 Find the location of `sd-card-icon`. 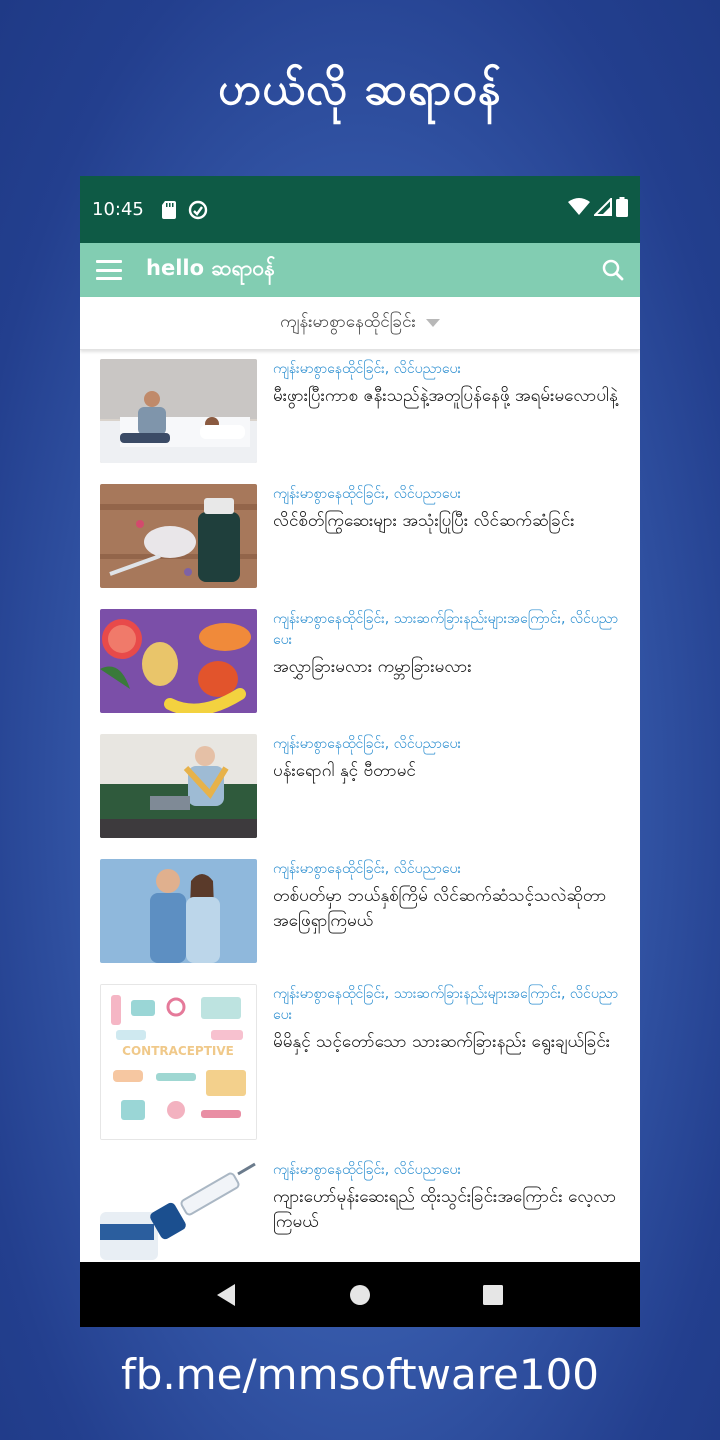

sd-card-icon is located at coordinates (168, 209).